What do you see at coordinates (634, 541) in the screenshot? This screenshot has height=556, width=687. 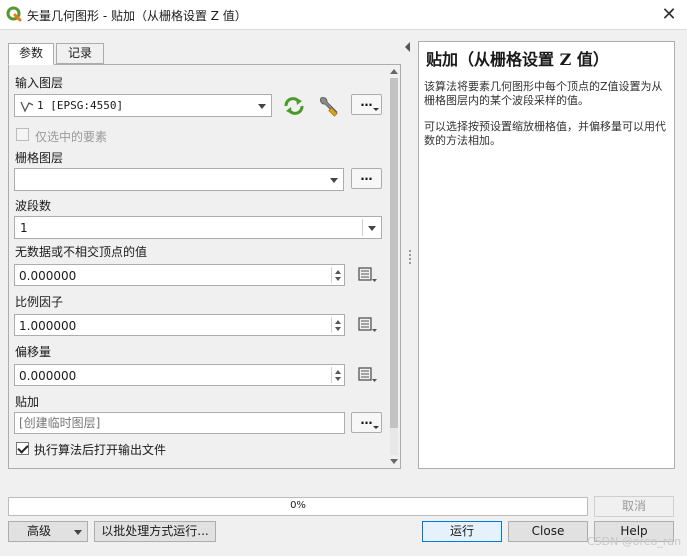 I see `watermark: CSDN @oreo_ran` at bounding box center [634, 541].